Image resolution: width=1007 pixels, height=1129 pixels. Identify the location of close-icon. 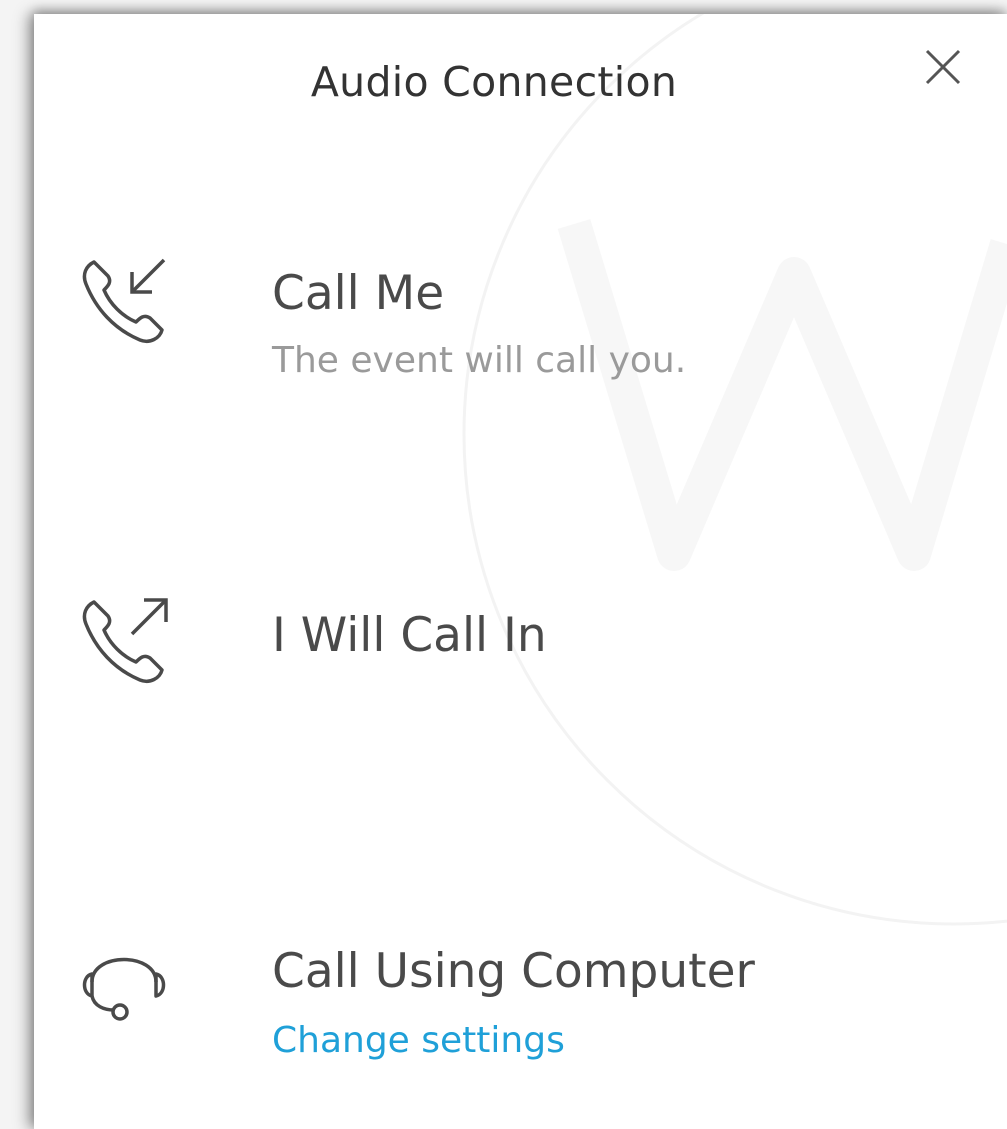
(943, 67).